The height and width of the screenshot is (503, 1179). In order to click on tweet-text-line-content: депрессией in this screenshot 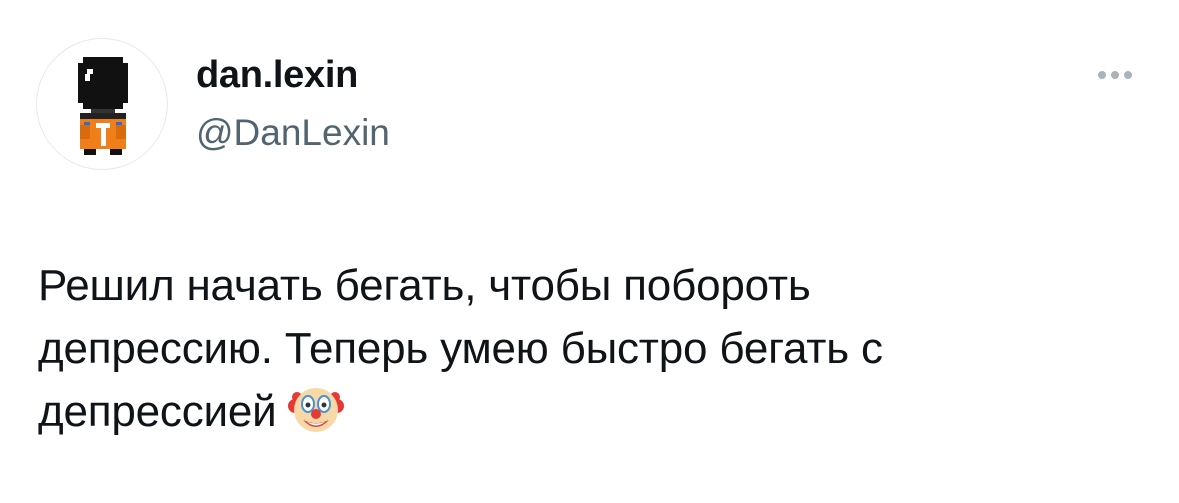, I will do `click(157, 411)`.